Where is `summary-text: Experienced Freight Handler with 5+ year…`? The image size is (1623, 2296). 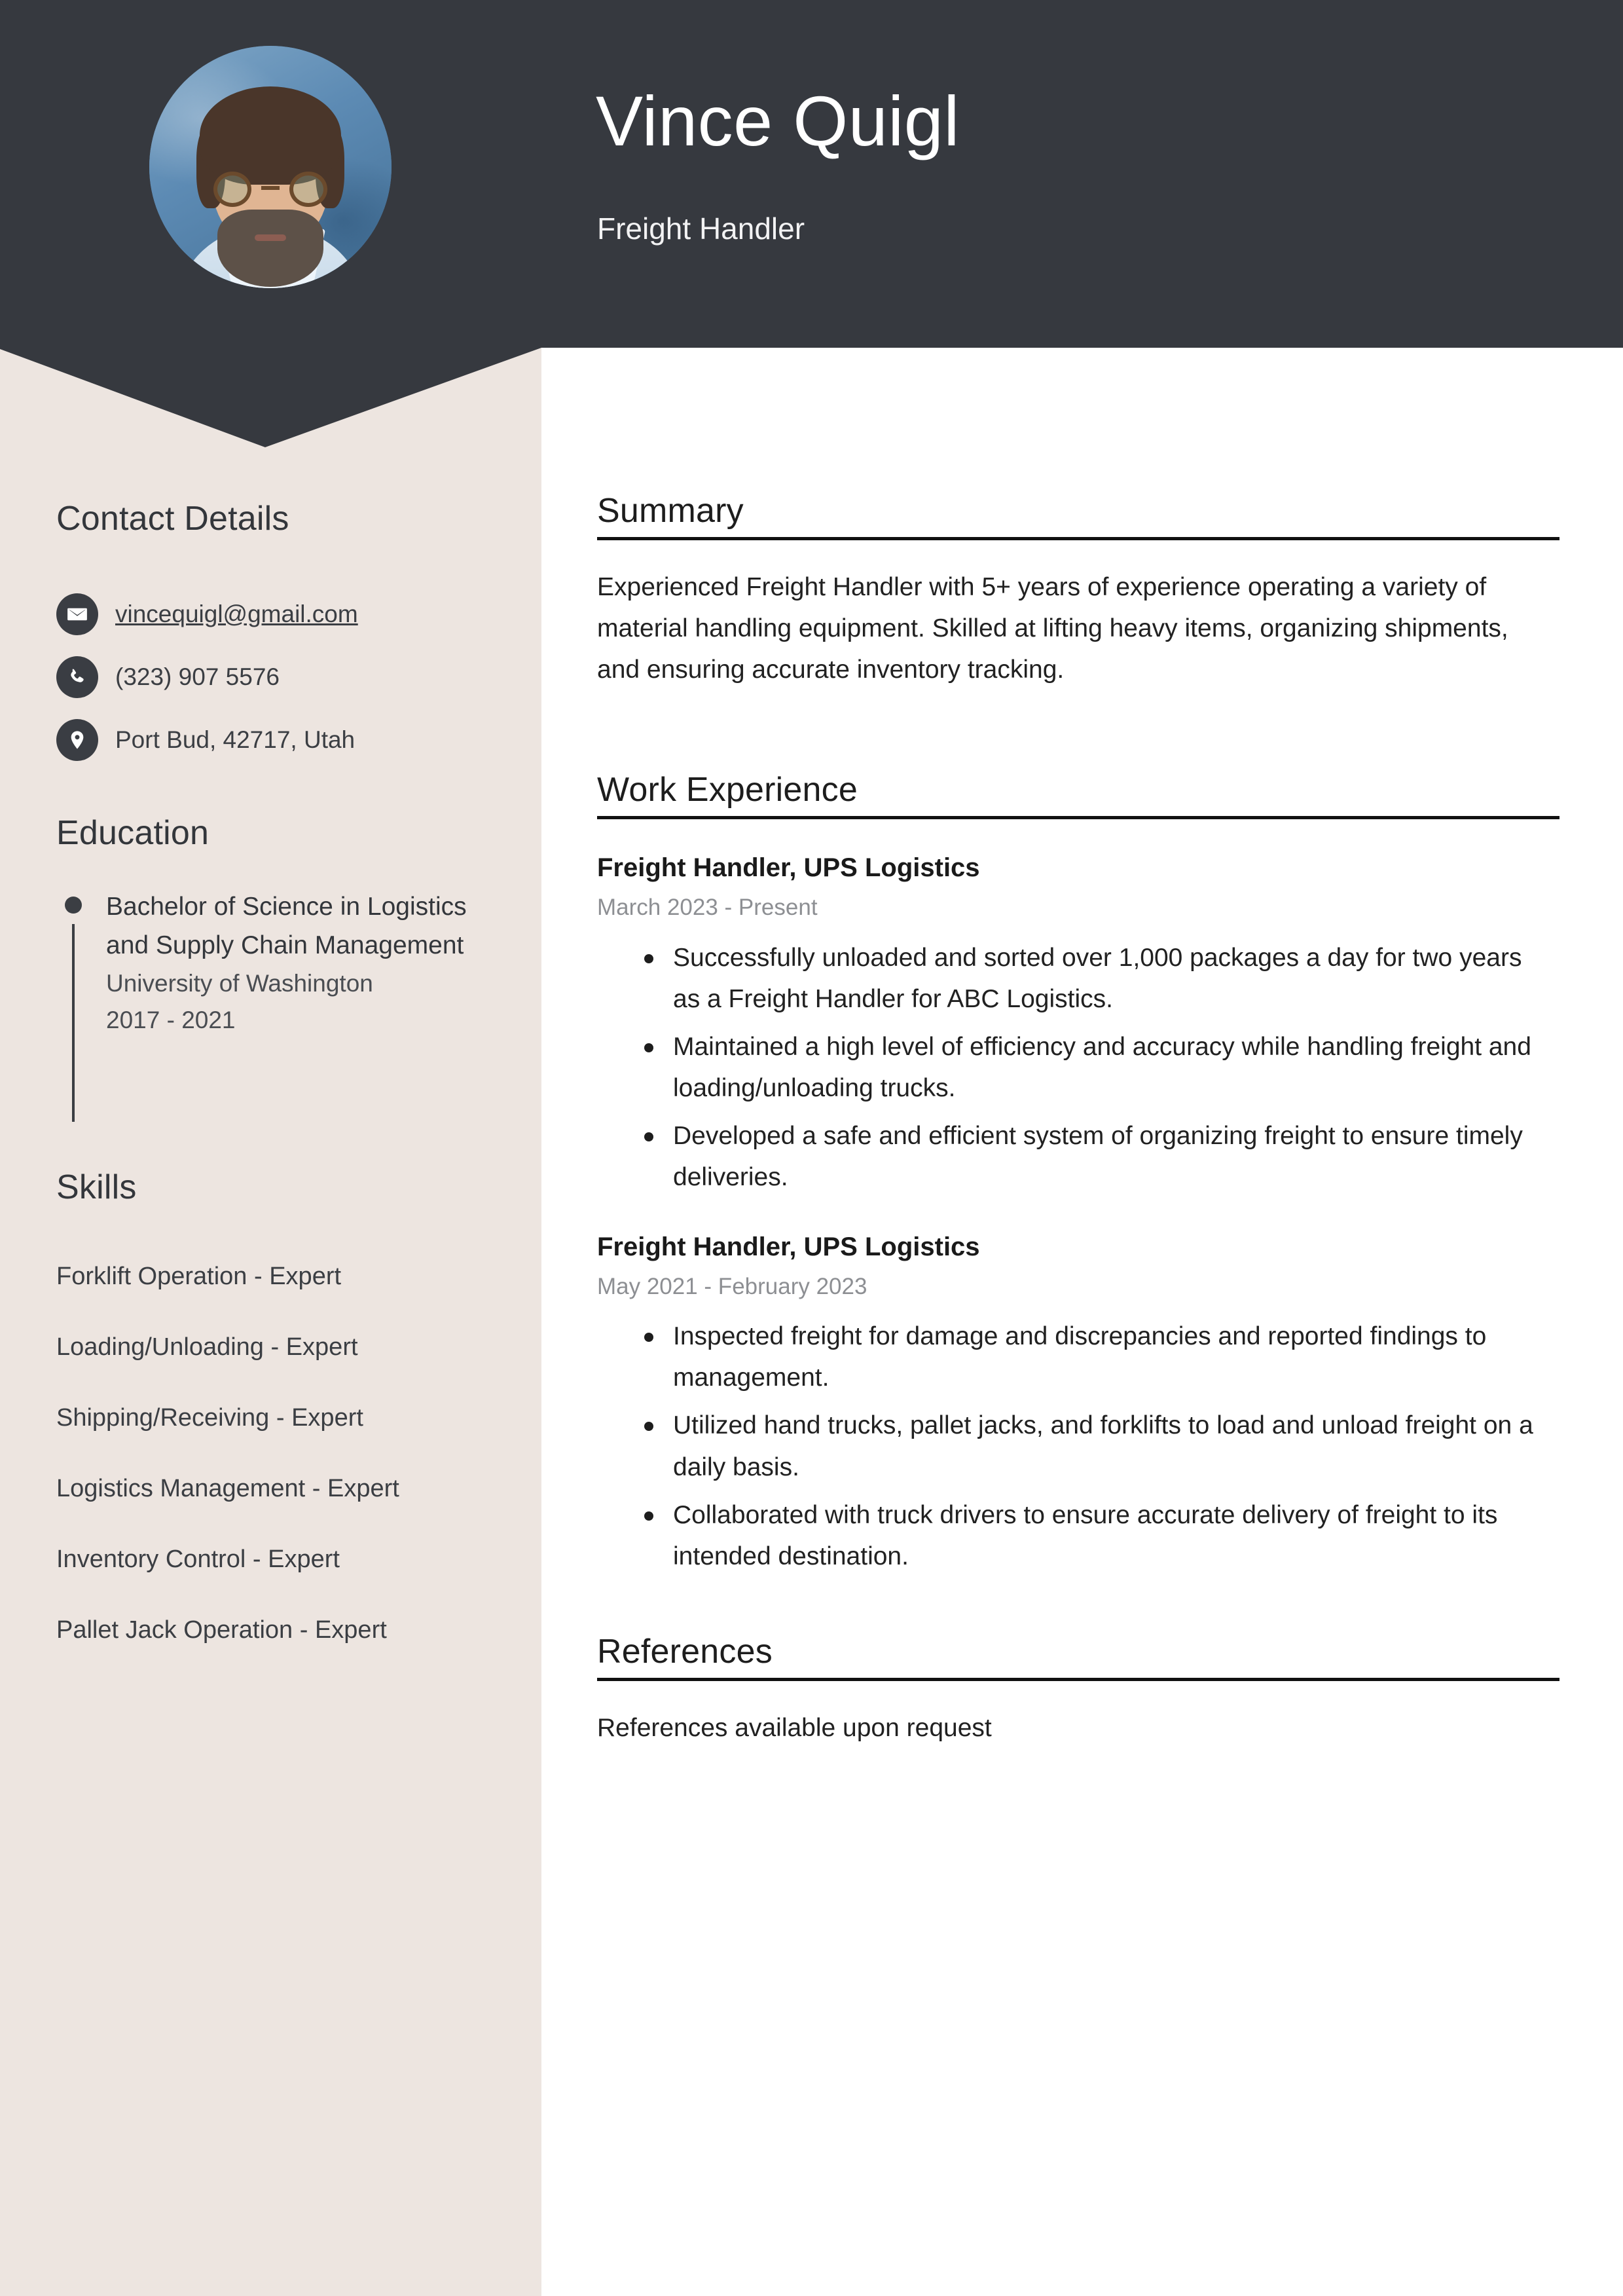
summary-text: Experienced Freight Handler with 5+ year… is located at coordinates (1052, 628).